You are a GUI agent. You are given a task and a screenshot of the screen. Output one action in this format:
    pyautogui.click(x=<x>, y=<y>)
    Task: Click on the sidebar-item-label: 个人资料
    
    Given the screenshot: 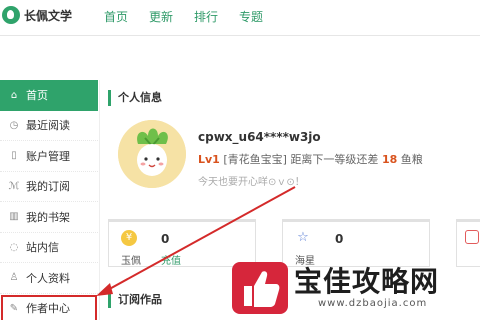 What is the action you would take?
    pyautogui.click(x=48, y=278)
    